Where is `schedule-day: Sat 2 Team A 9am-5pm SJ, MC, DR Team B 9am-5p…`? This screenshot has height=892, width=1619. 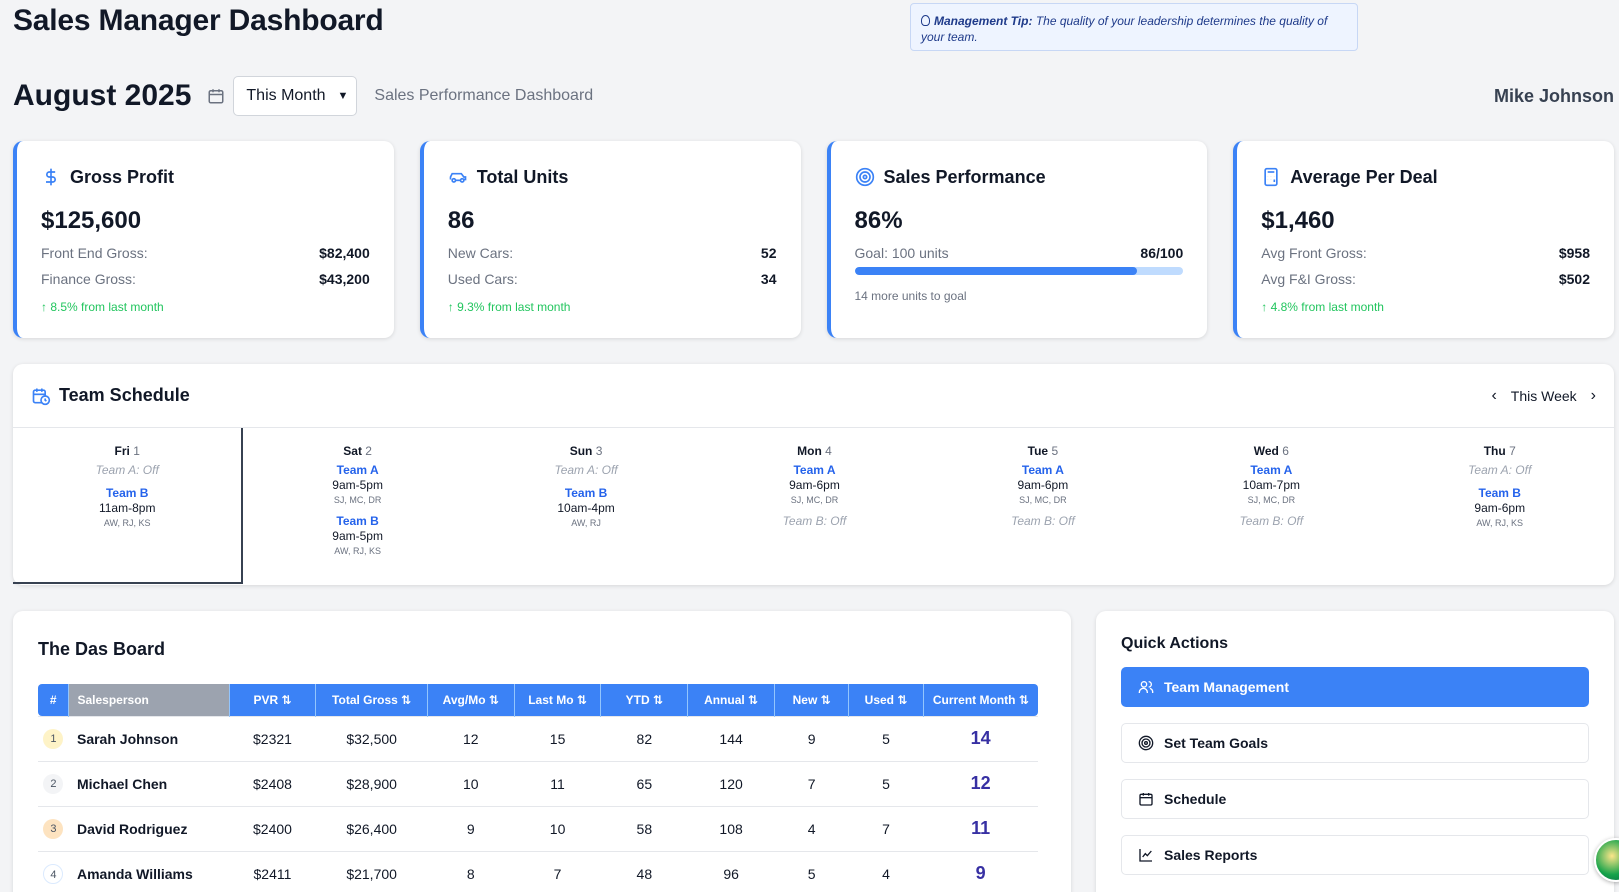 schedule-day: Sat 2 Team A 9am-5pm SJ, MC, DR Team B 9am-5p… is located at coordinates (357, 506).